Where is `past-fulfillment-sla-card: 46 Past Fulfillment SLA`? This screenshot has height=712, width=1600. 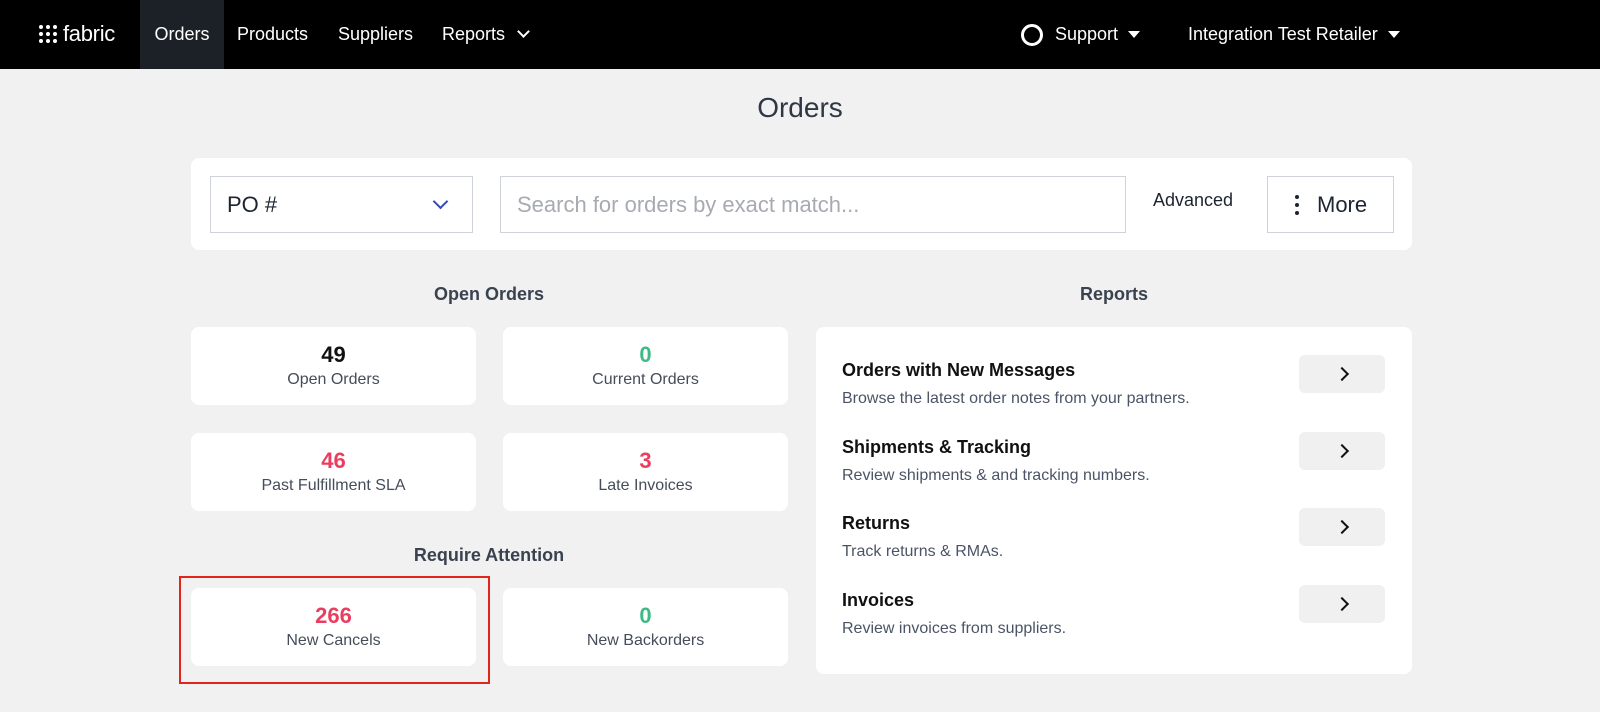 past-fulfillment-sla-card: 46 Past Fulfillment SLA is located at coordinates (333, 472).